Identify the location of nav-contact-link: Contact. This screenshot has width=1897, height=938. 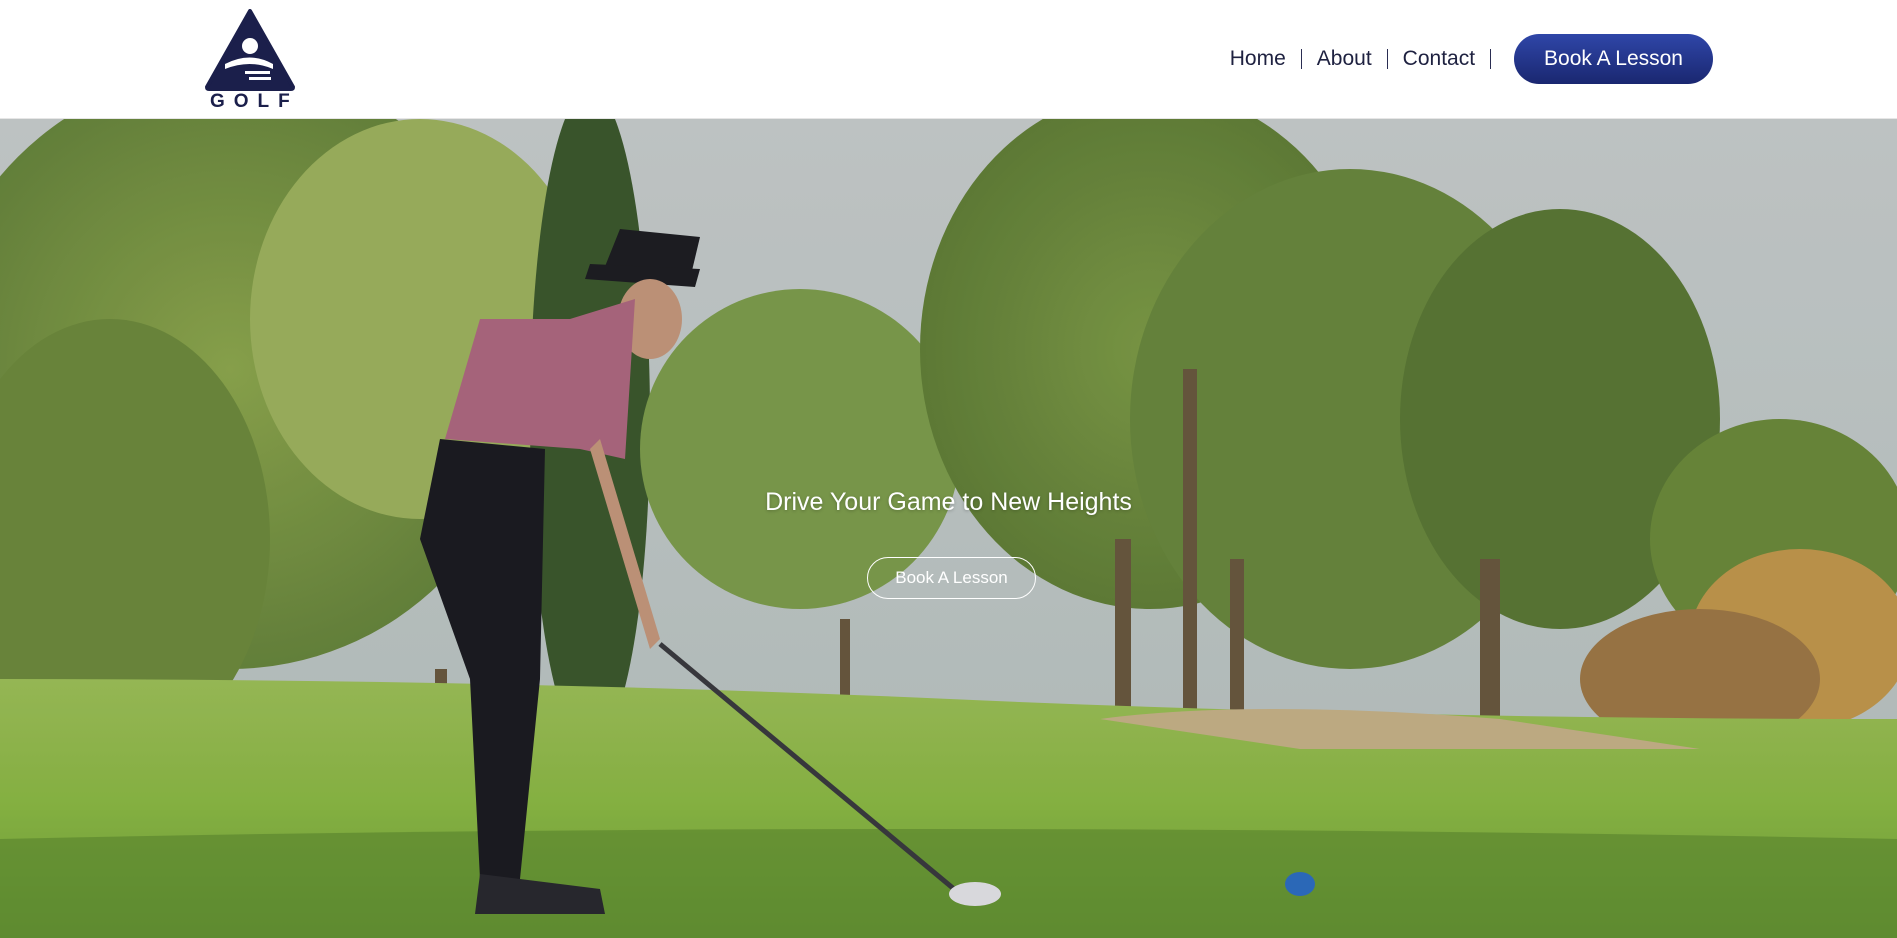
(1439, 59).